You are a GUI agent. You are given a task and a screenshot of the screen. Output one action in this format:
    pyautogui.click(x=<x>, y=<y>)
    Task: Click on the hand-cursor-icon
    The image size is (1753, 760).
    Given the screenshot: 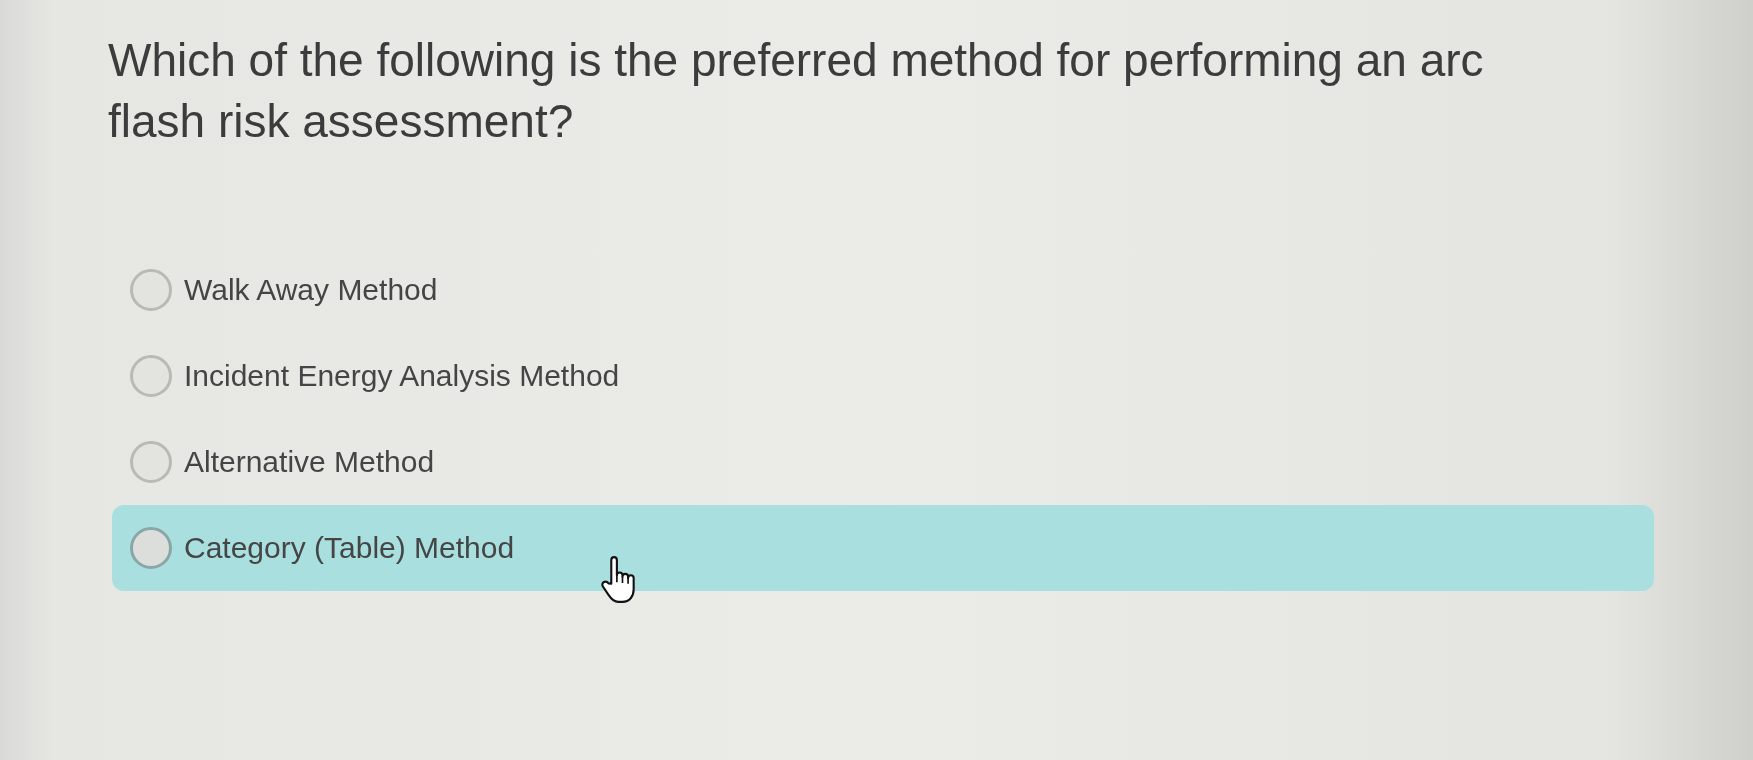 What is the action you would take?
    pyautogui.click(x=618, y=579)
    